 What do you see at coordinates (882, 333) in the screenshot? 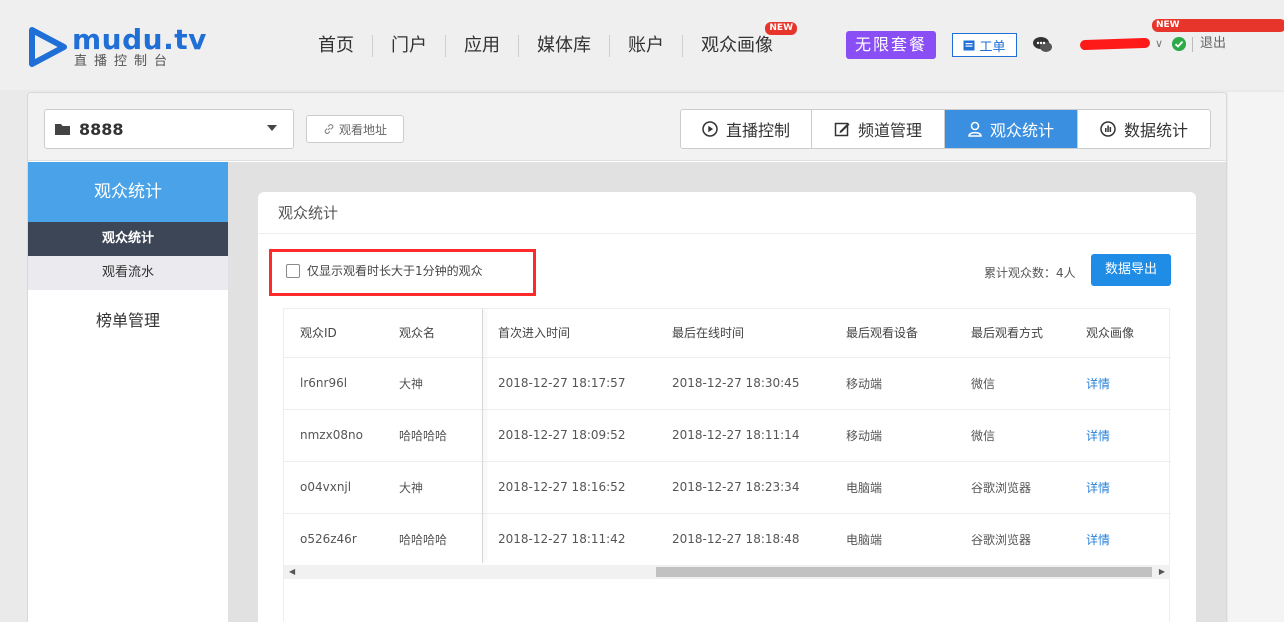
I see `column-header: 最后观看设备` at bounding box center [882, 333].